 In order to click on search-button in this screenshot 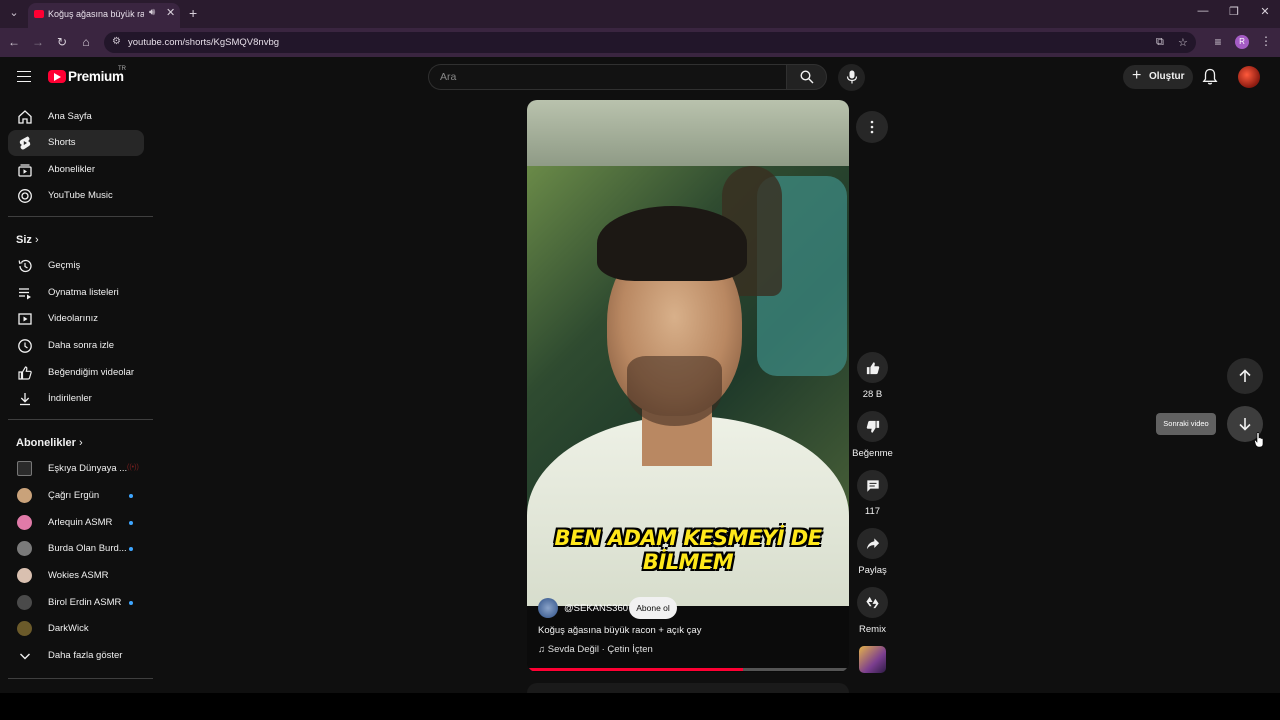, I will do `click(806, 77)`.